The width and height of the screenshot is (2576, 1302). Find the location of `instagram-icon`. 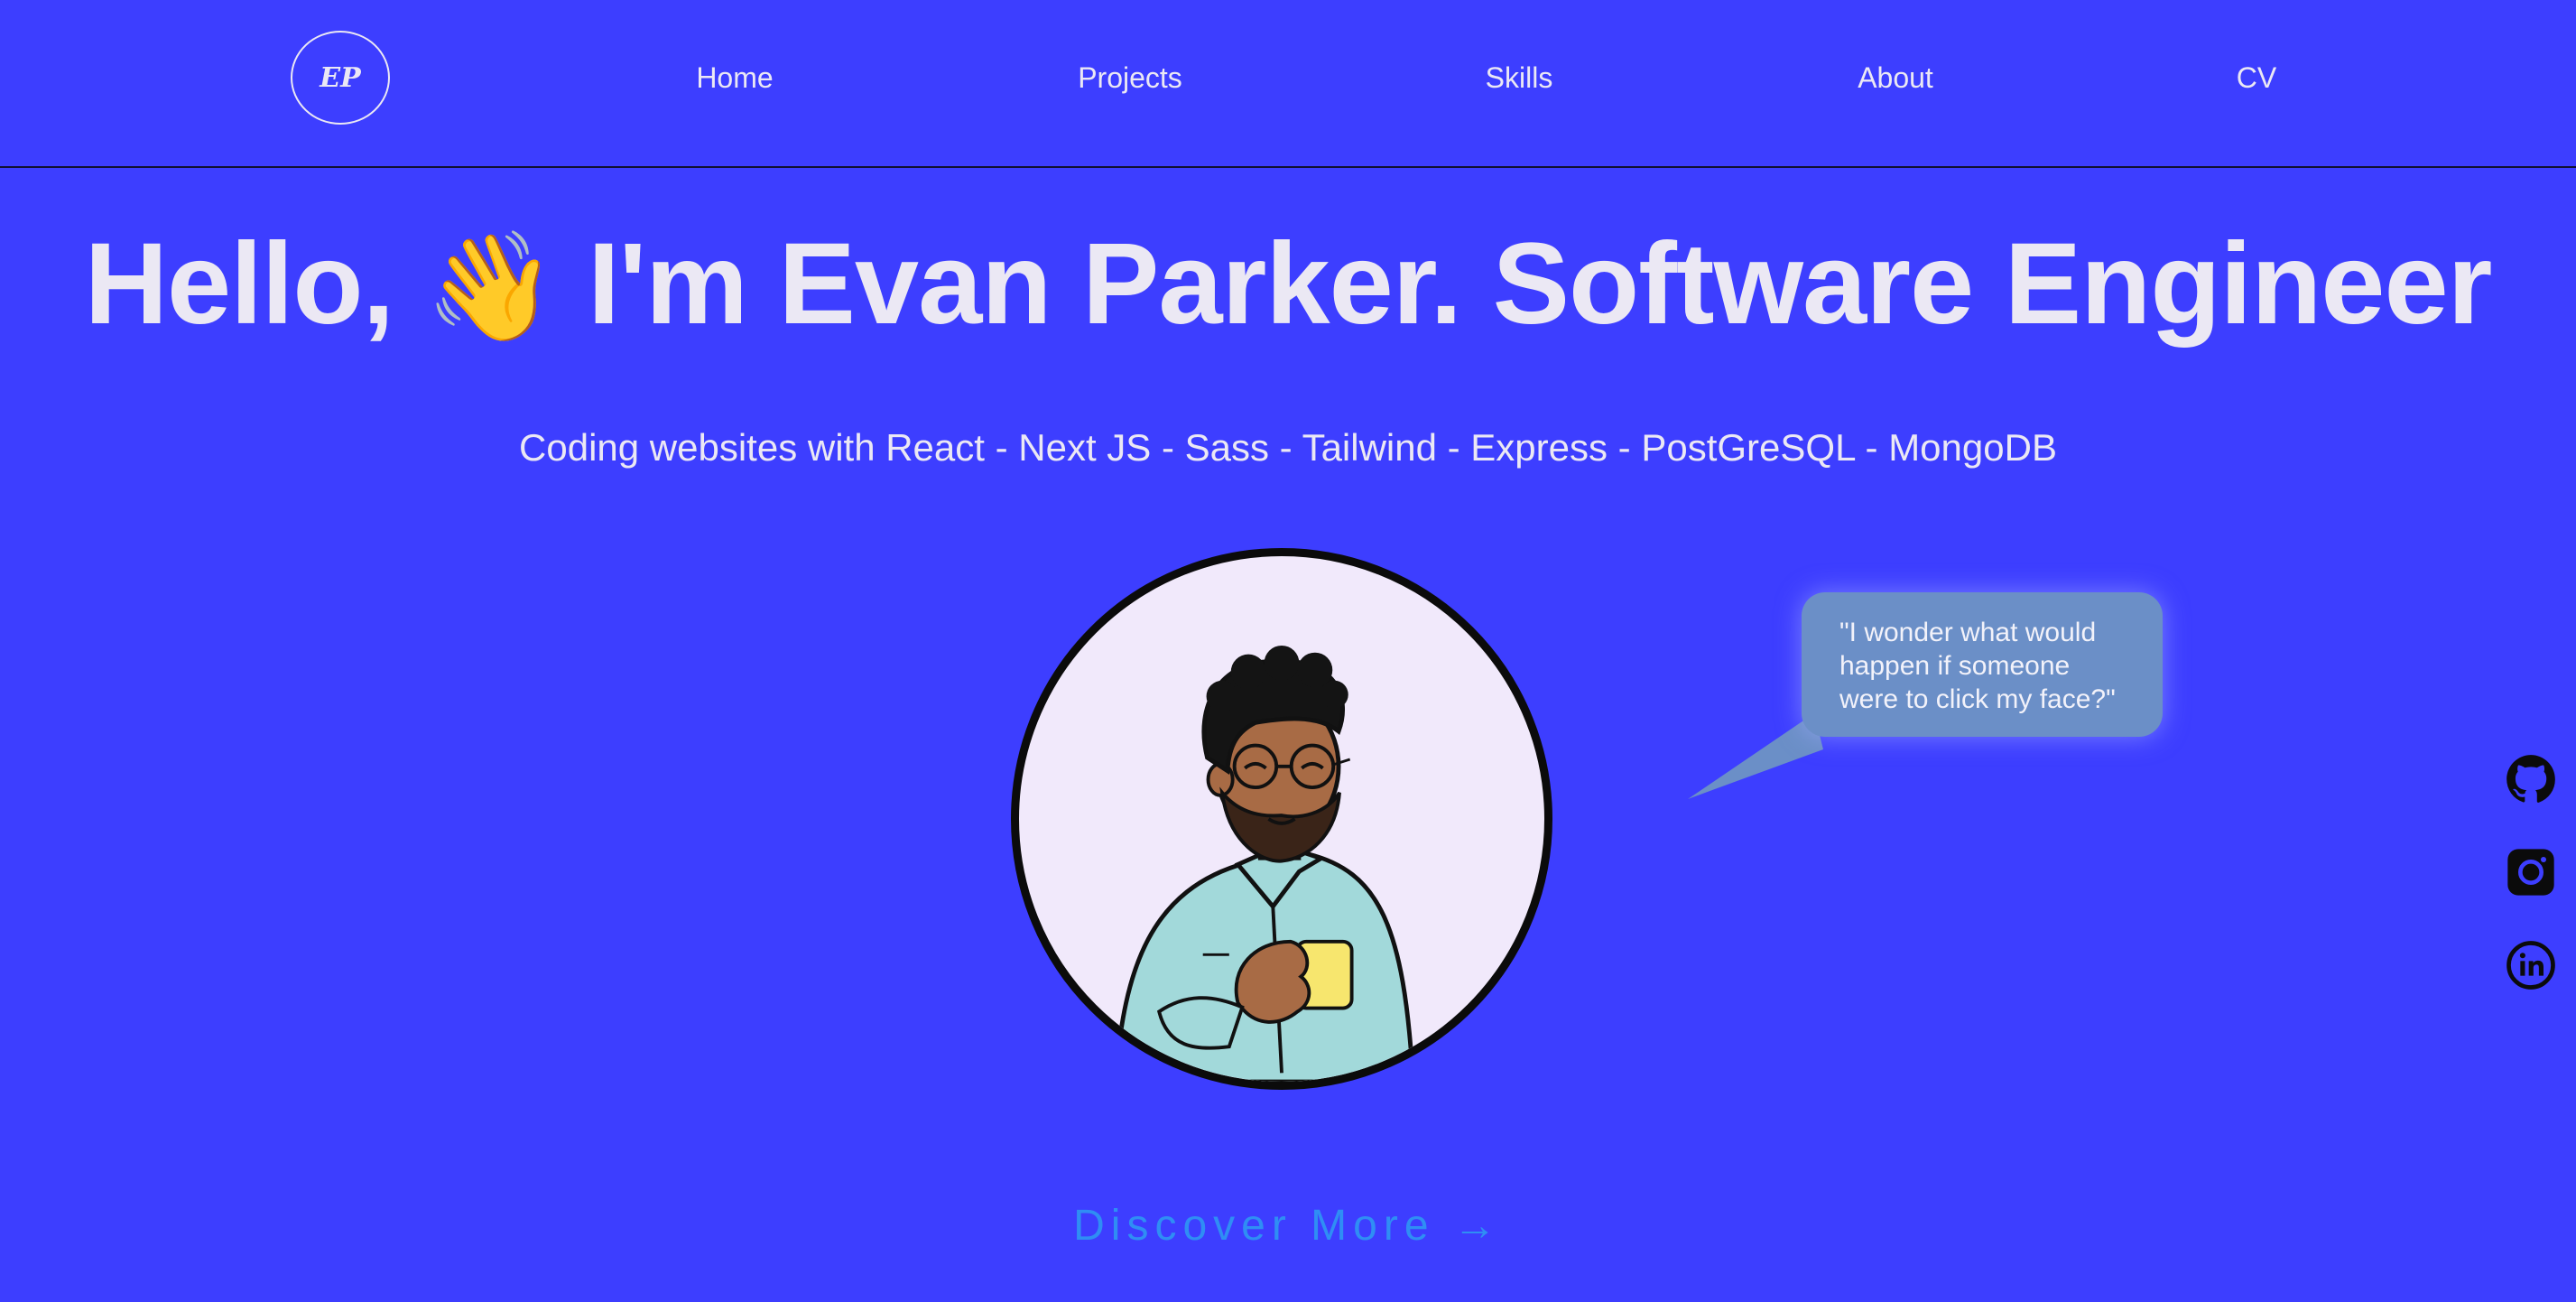

instagram-icon is located at coordinates (2530, 872).